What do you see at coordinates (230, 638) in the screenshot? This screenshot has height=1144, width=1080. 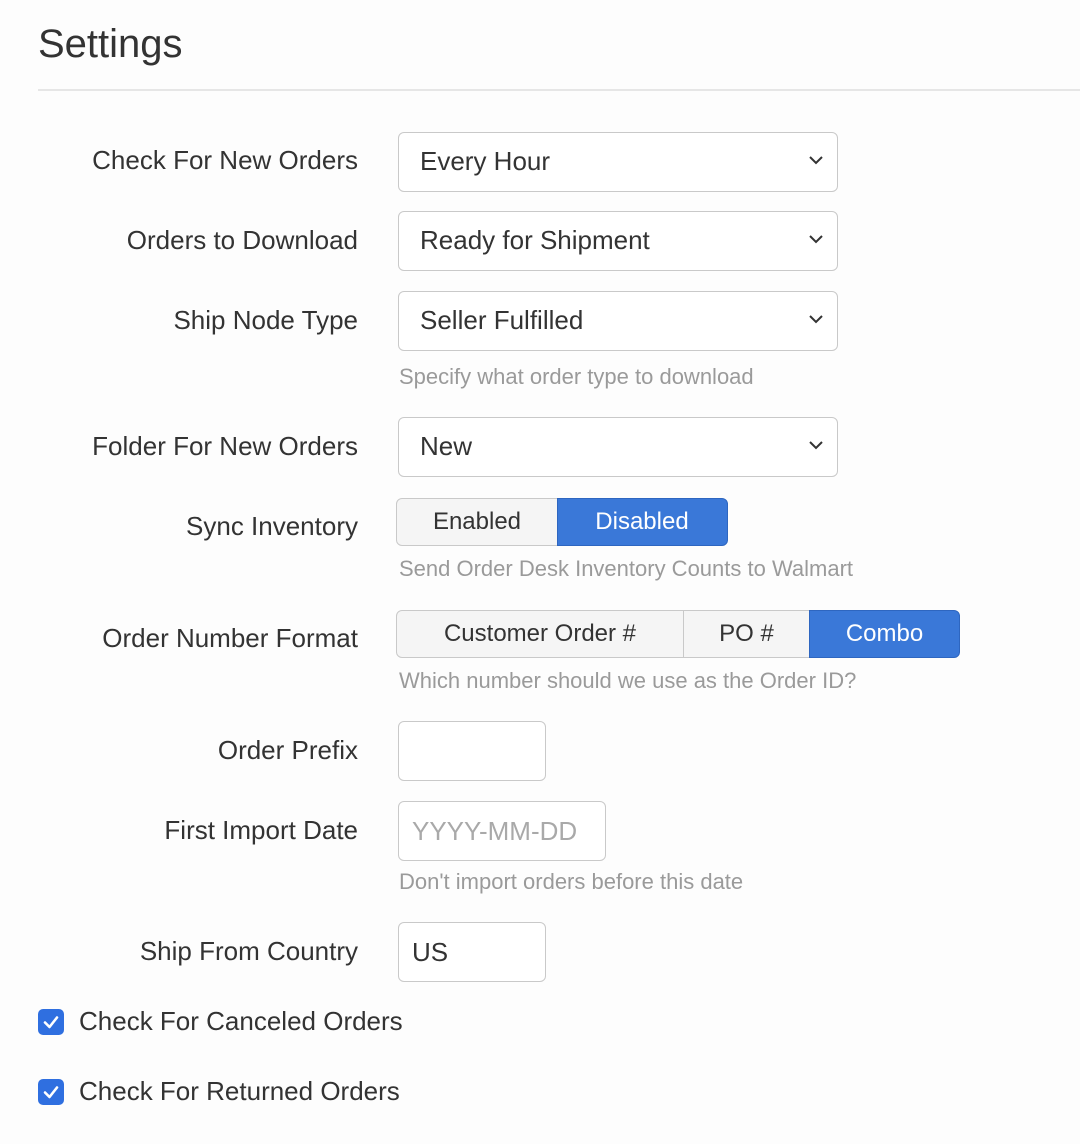 I see `order-number-format-label: Order Number Format` at bounding box center [230, 638].